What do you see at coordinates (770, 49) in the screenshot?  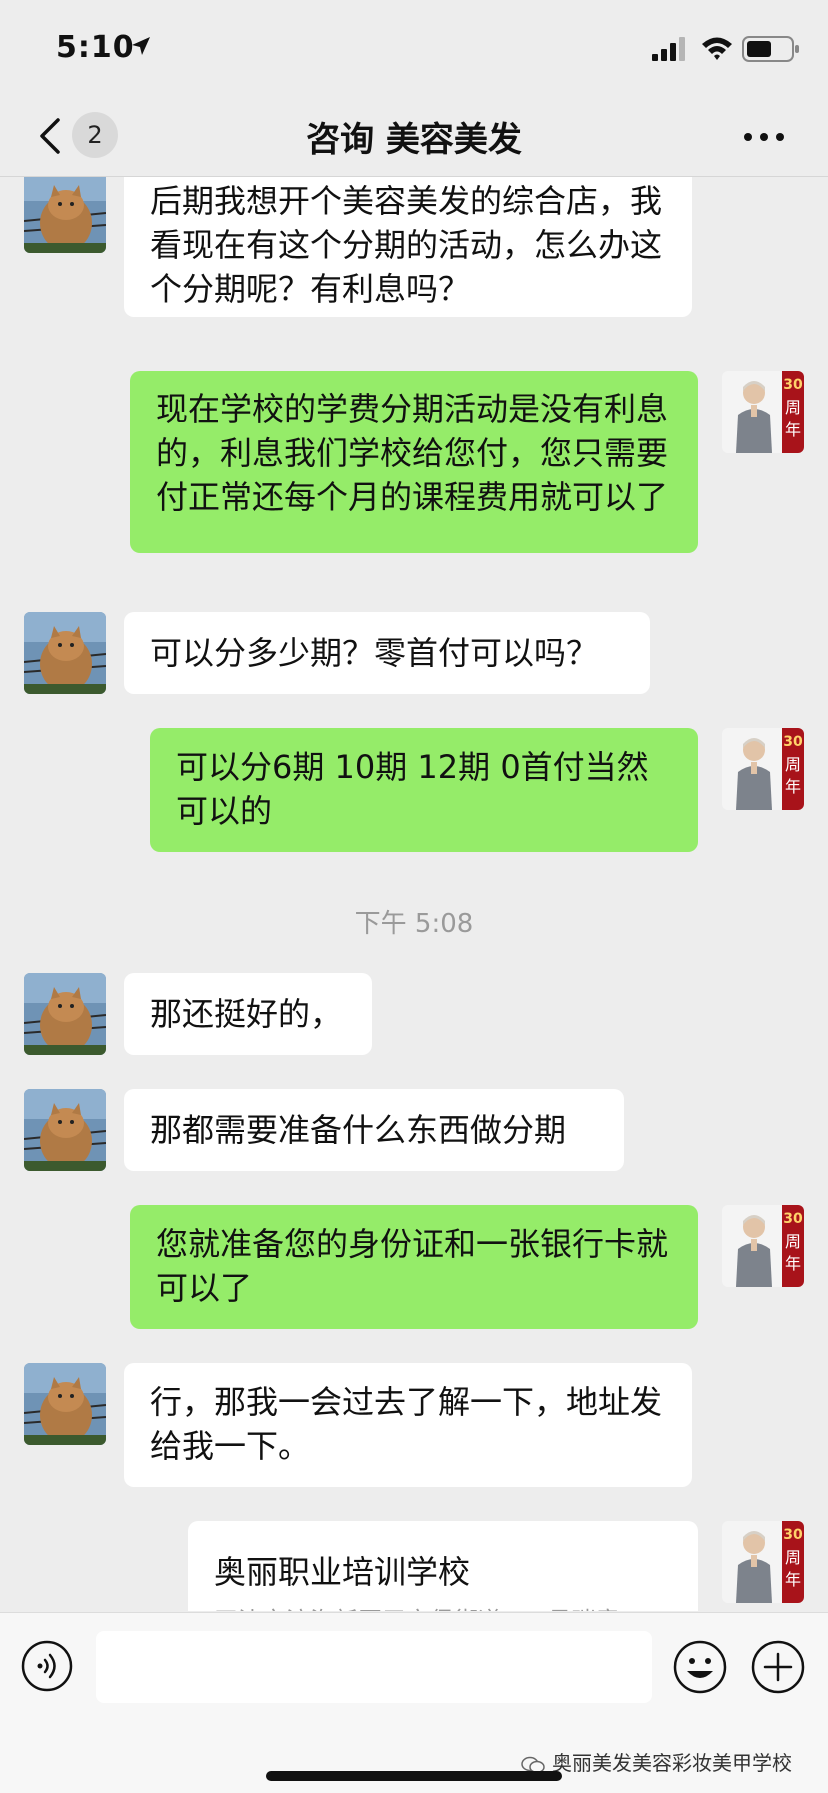 I see `battery-icon` at bounding box center [770, 49].